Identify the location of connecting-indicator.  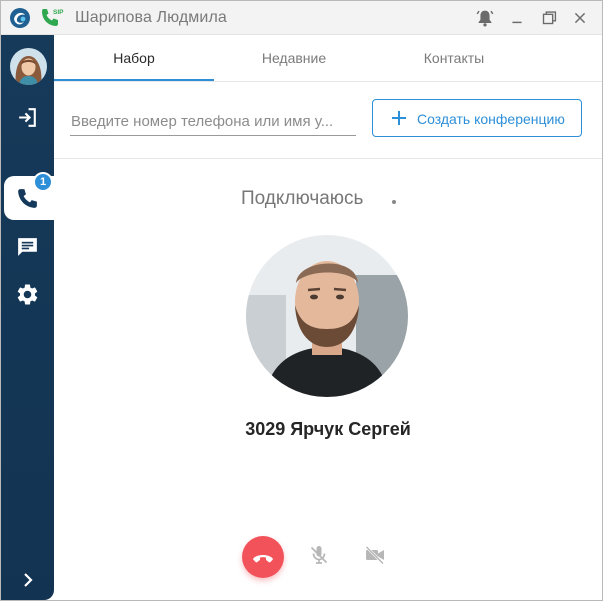
(394, 202).